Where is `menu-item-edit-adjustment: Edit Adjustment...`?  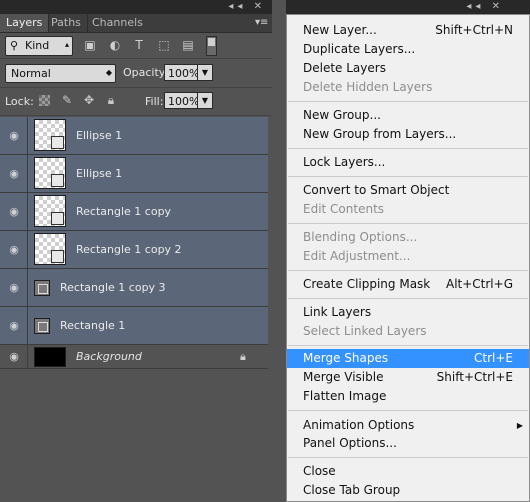
menu-item-edit-adjustment: Edit Adjustment... is located at coordinates (408, 256).